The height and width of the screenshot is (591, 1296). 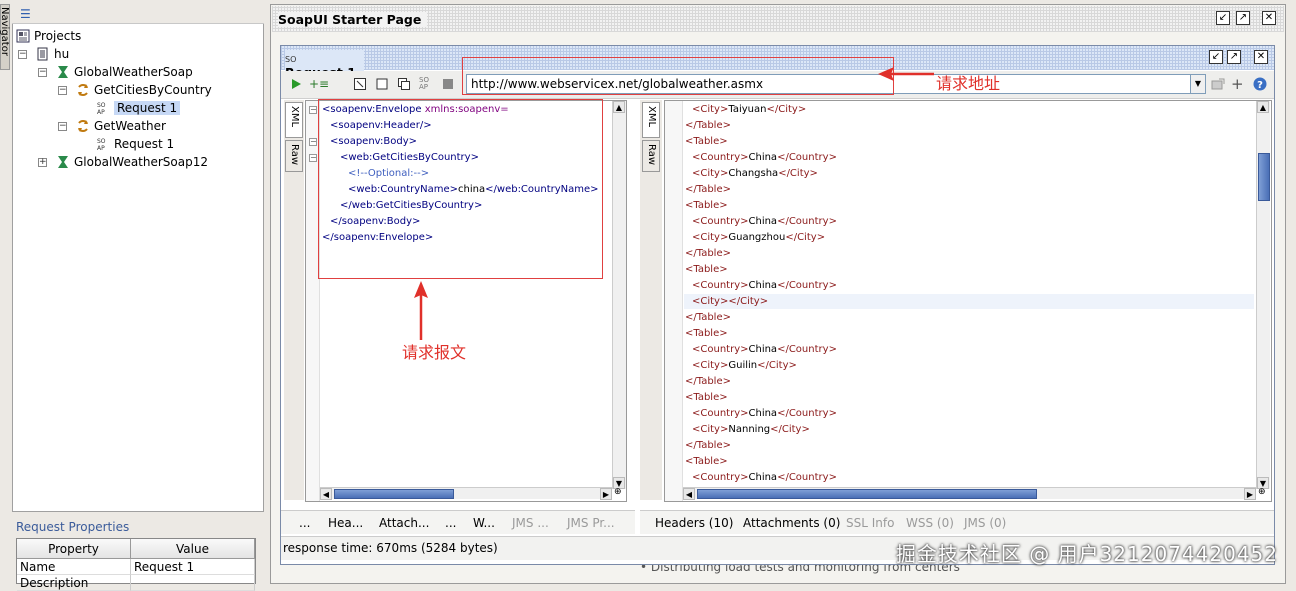 I want to click on property-value-cell, so click(x=193, y=583).